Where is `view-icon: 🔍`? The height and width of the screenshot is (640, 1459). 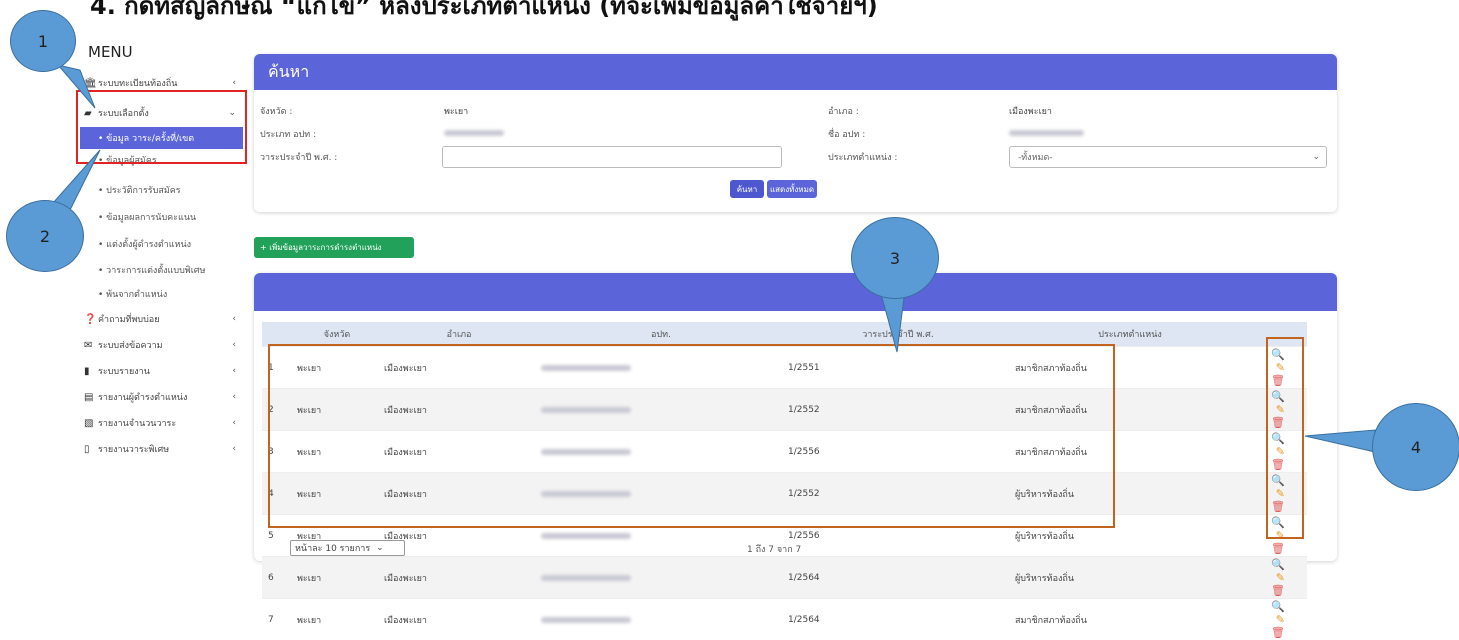 view-icon: 🔍 is located at coordinates (1278, 606).